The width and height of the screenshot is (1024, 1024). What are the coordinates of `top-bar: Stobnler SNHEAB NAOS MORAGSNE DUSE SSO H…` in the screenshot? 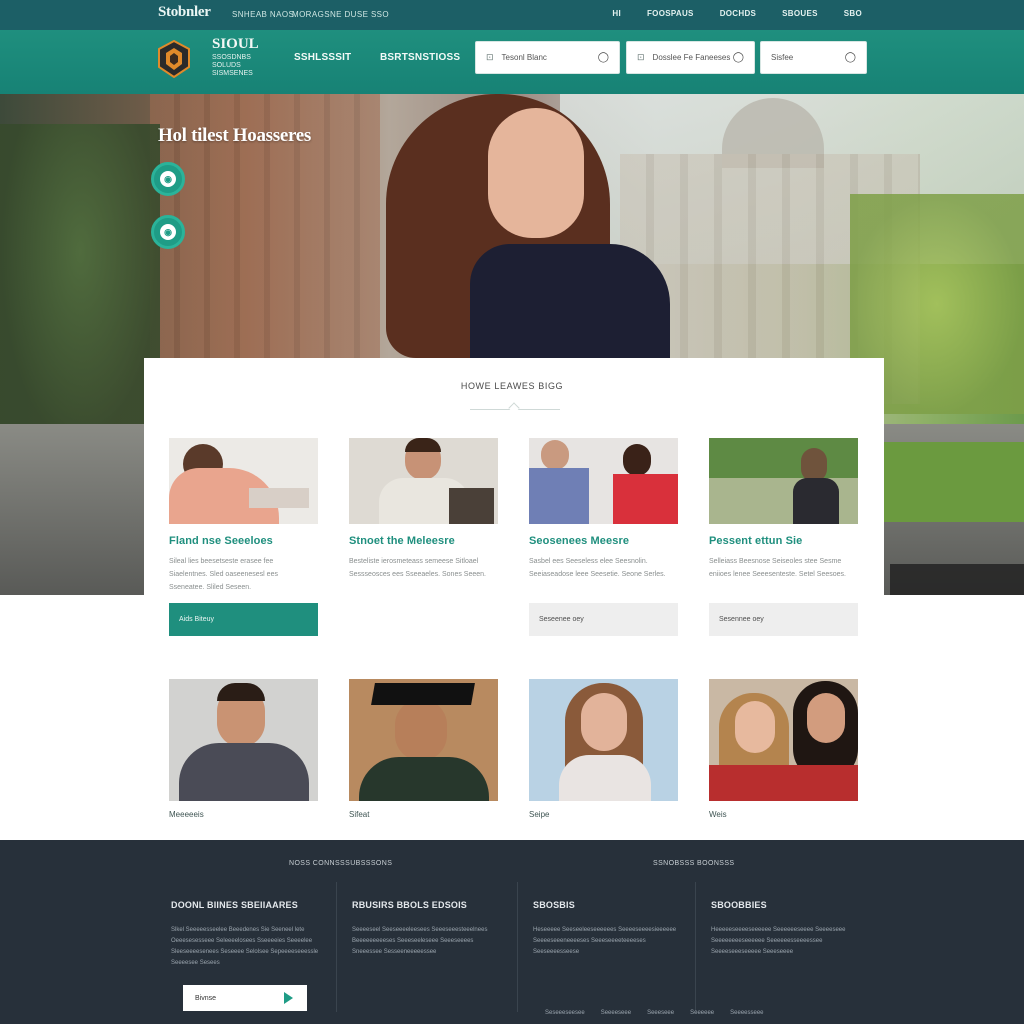 It's located at (512, 15).